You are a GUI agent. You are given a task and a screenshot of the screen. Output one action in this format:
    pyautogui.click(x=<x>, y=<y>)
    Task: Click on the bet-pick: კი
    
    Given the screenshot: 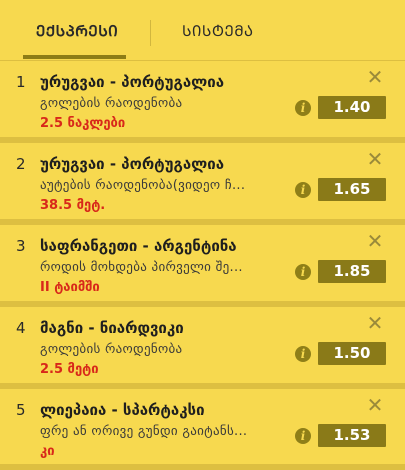 What is the action you would take?
    pyautogui.click(x=47, y=451)
    